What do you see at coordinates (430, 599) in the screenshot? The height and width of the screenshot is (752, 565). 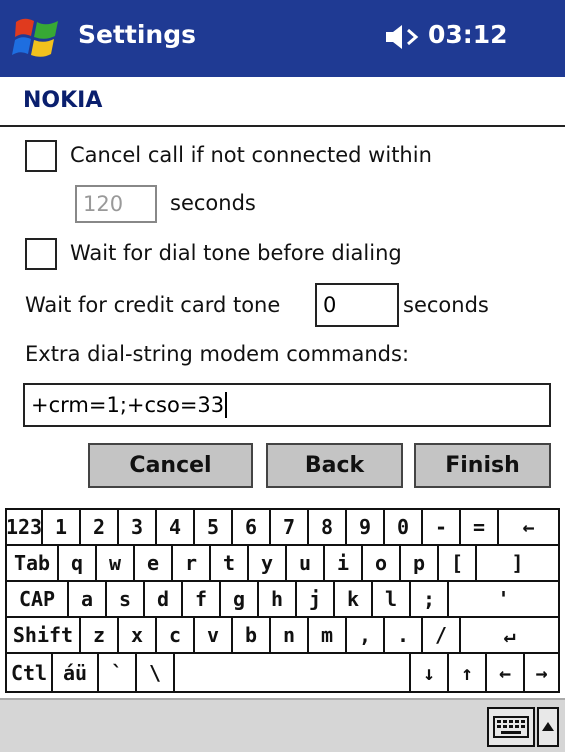 I see `key-semicolon: ;` at bounding box center [430, 599].